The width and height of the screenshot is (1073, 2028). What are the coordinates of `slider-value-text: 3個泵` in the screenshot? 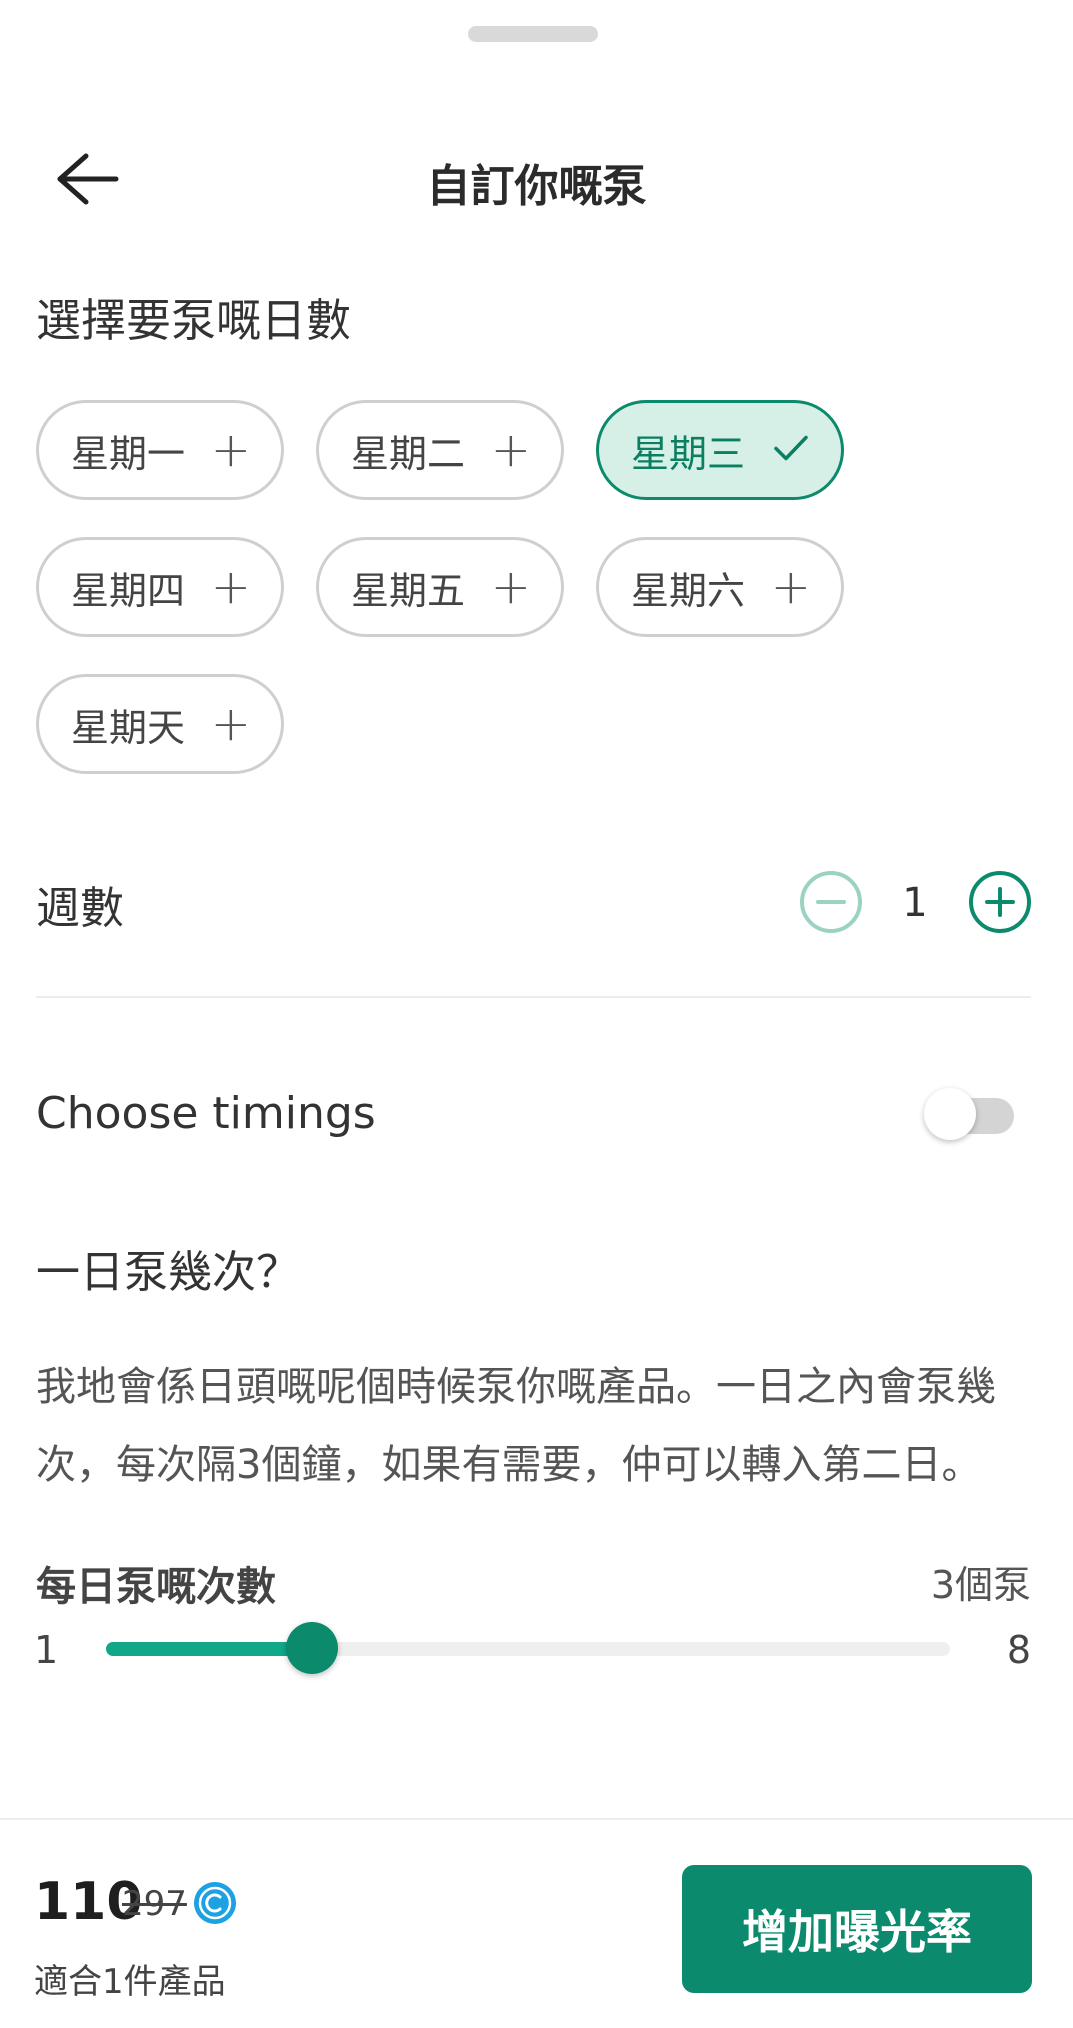 It's located at (980, 1585).